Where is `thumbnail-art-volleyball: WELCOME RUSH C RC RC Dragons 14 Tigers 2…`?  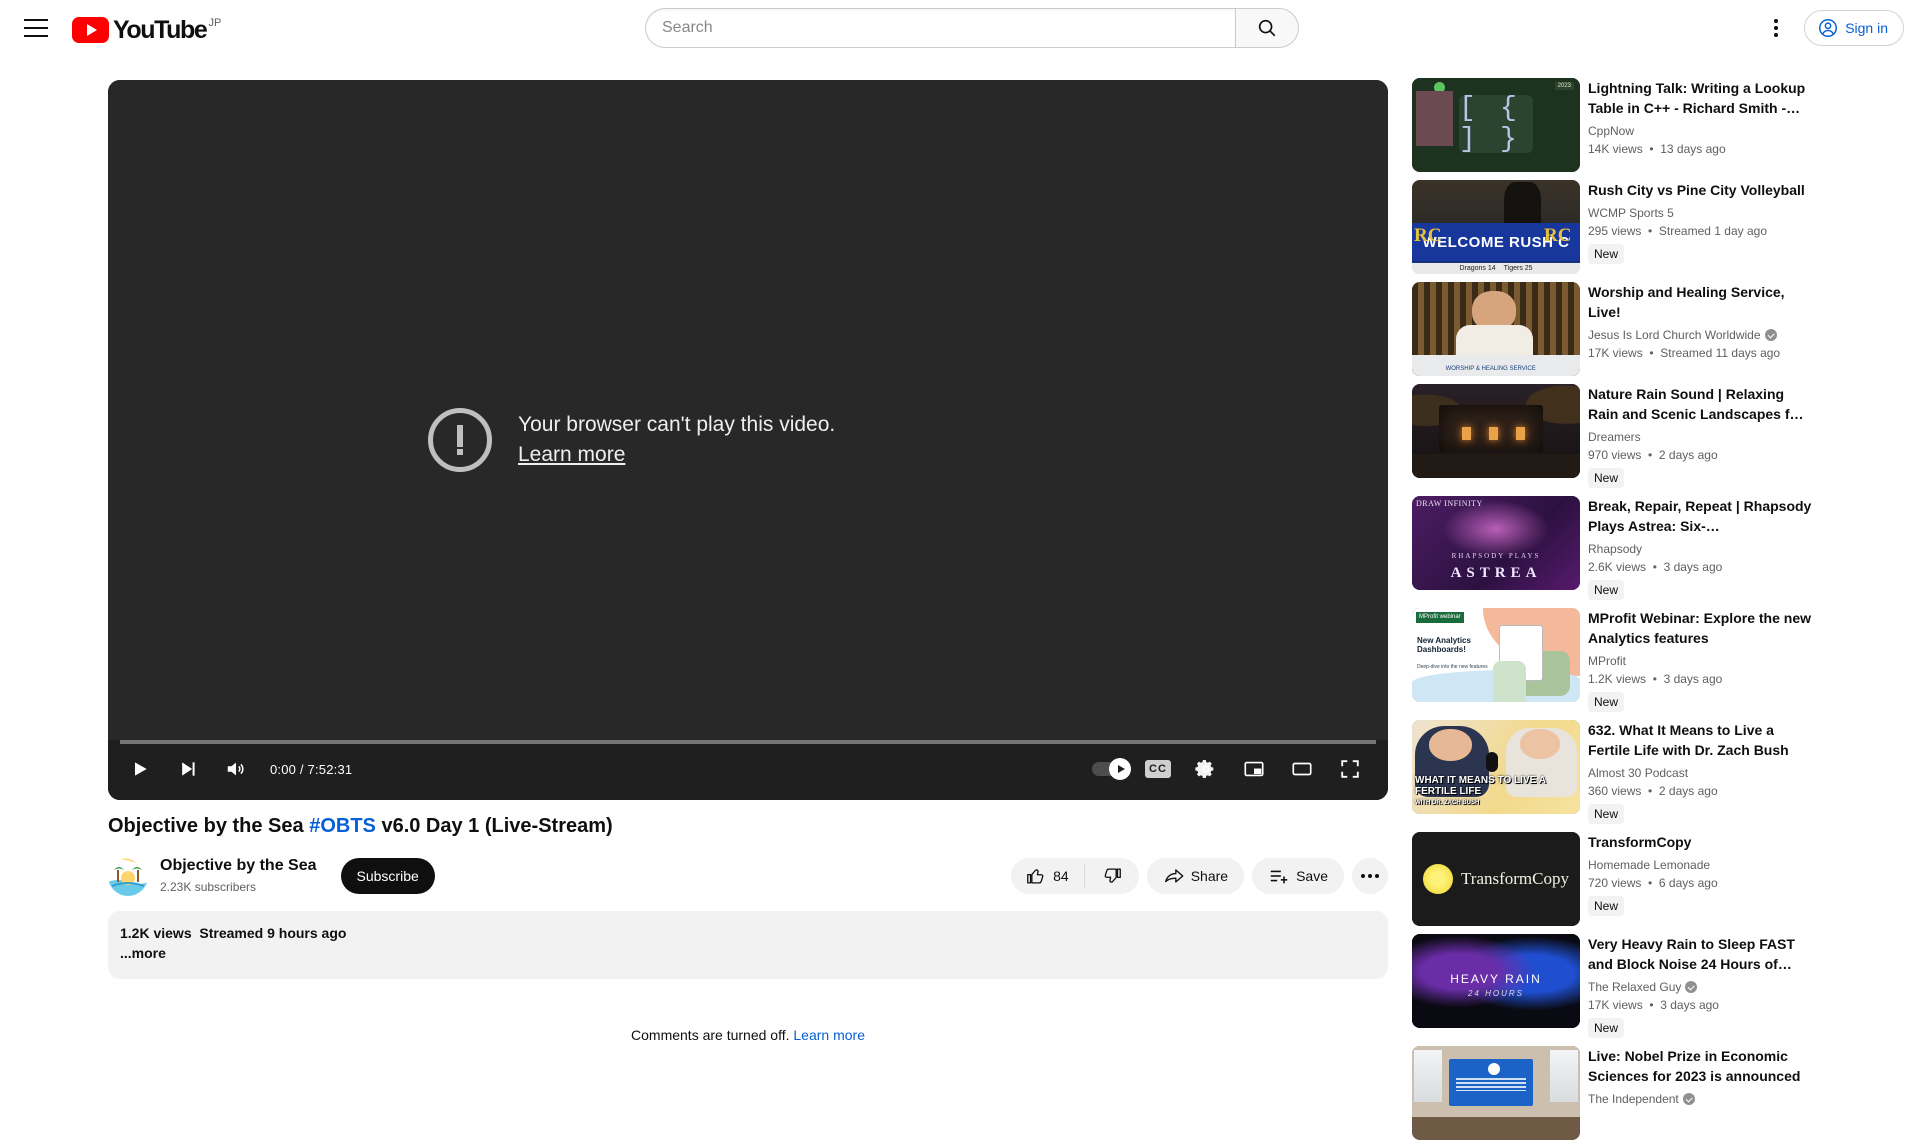 thumbnail-art-volleyball: WELCOME RUSH C RC RC Dragons 14 Tigers 2… is located at coordinates (1496, 227).